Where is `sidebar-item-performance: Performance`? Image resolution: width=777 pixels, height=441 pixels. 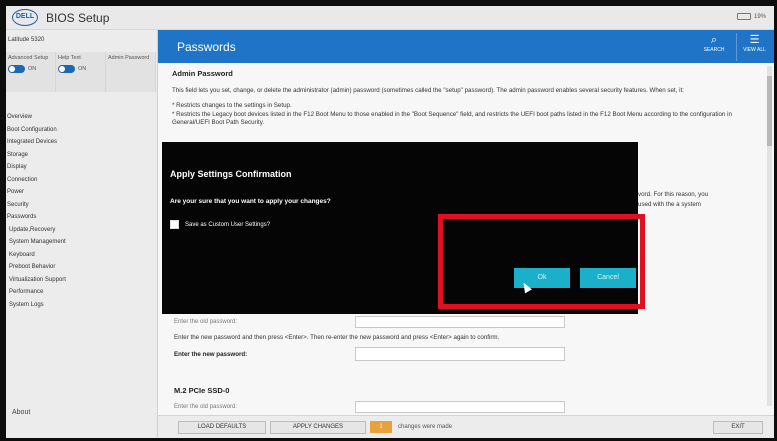 sidebar-item-performance: Performance is located at coordinates (81, 292).